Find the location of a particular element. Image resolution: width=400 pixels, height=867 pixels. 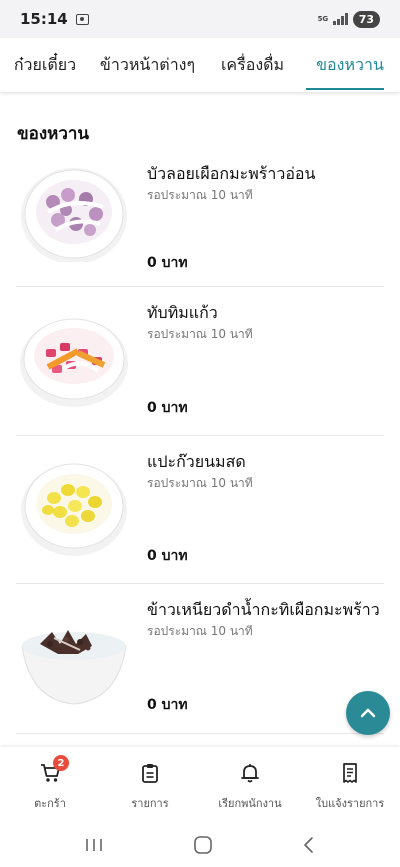

status-icons: 5G 73 is located at coordinates (348, 19).